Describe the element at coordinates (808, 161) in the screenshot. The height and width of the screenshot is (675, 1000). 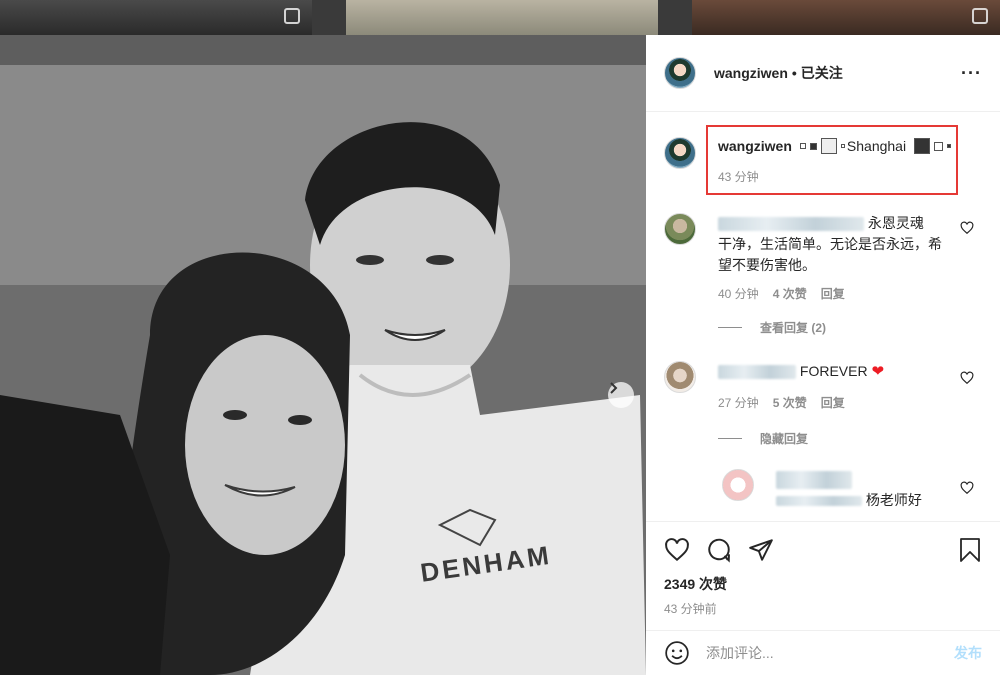
I see `caption: wangziwen Shanghai 43 分钟` at that location.